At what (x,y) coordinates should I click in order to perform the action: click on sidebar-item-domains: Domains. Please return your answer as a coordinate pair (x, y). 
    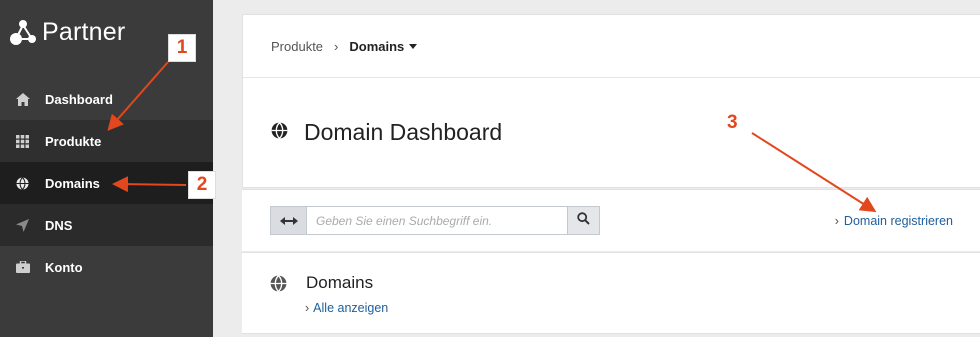
    Looking at the image, I should click on (106, 183).